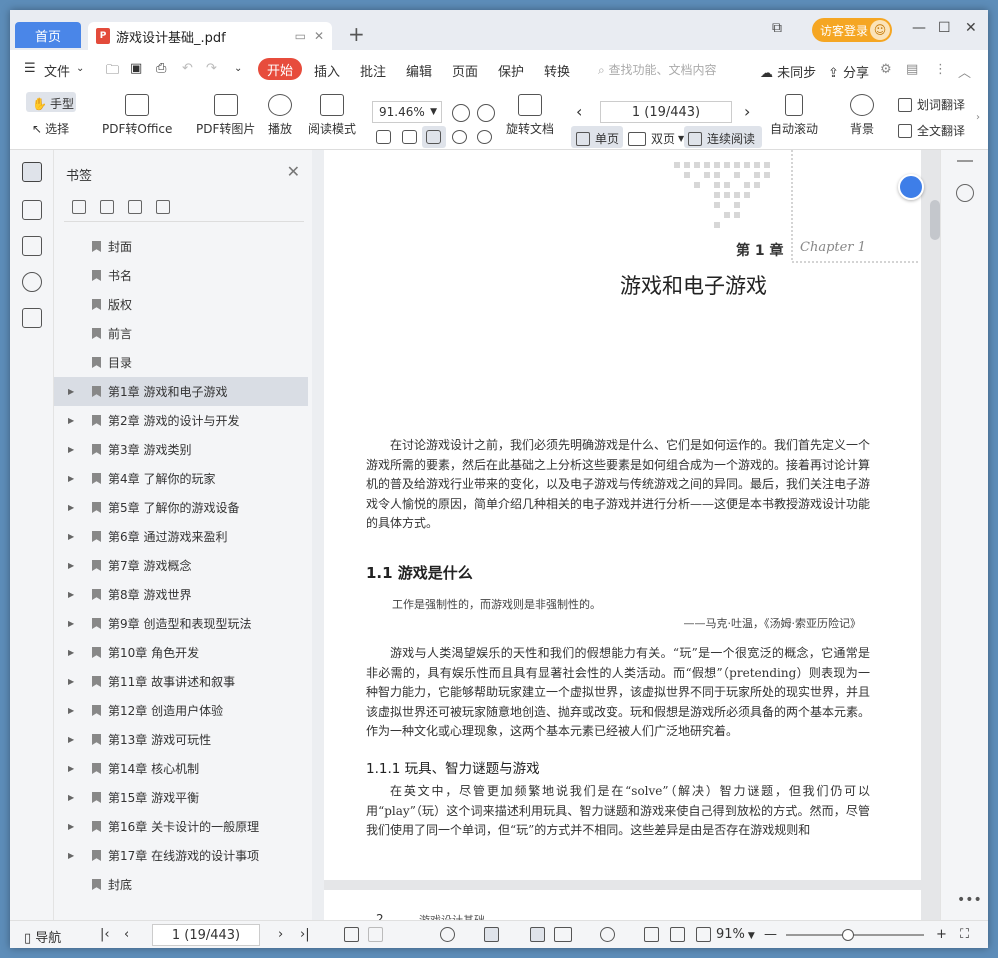 The image size is (998, 958). I want to click on minimize-icon: —, so click(919, 28).